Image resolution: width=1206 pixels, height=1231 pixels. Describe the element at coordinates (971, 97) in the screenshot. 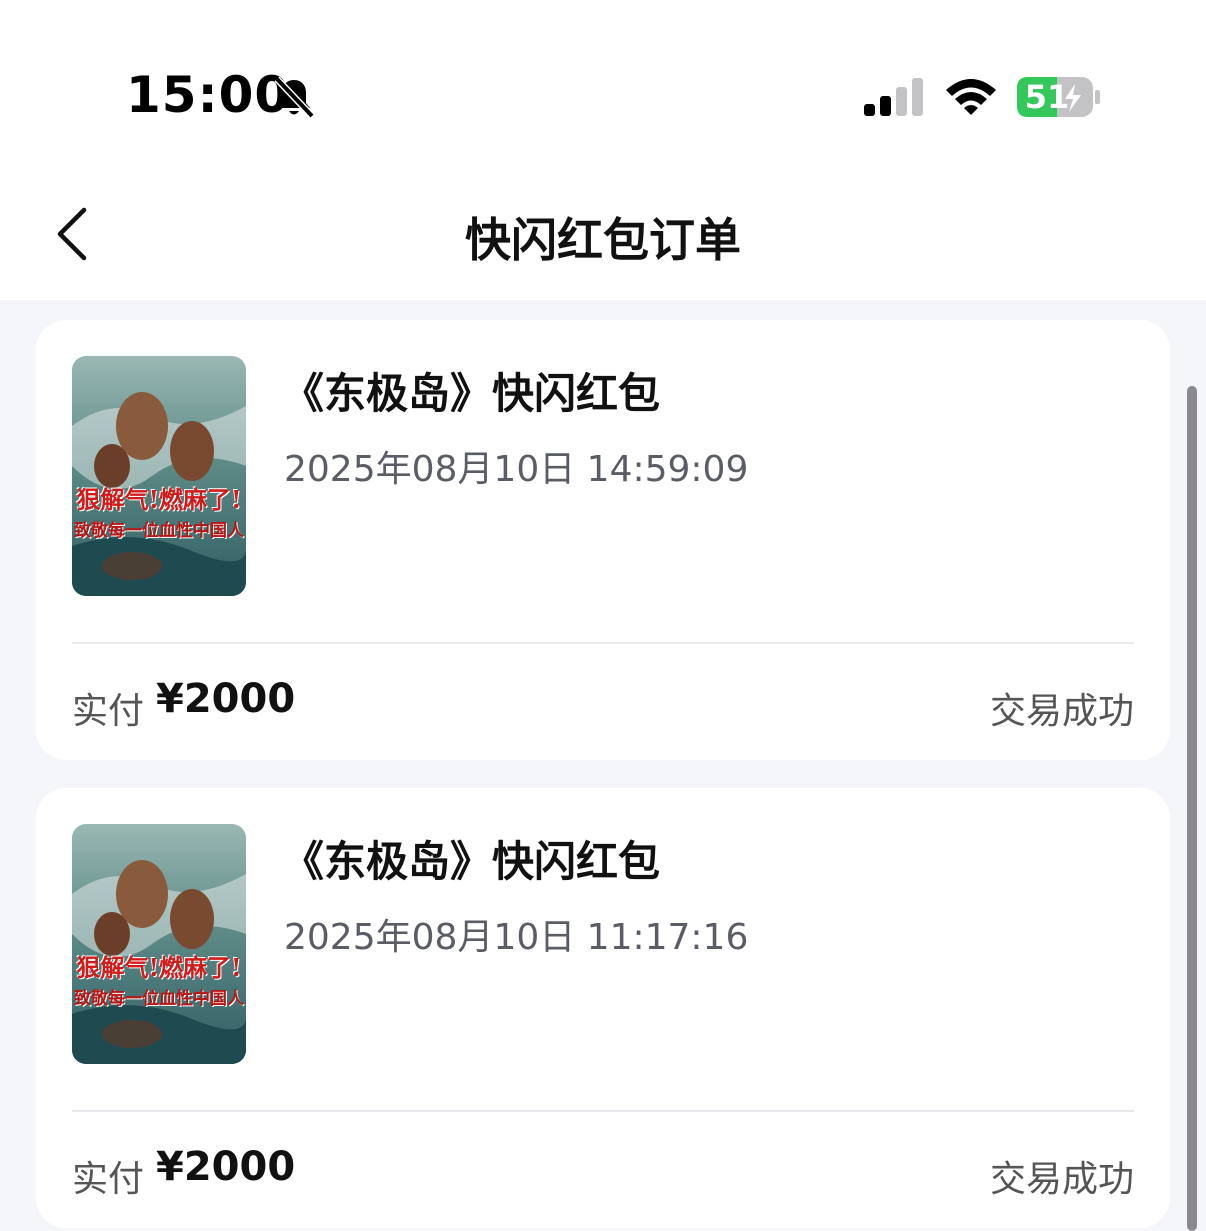

I see `wifi-icon` at that location.